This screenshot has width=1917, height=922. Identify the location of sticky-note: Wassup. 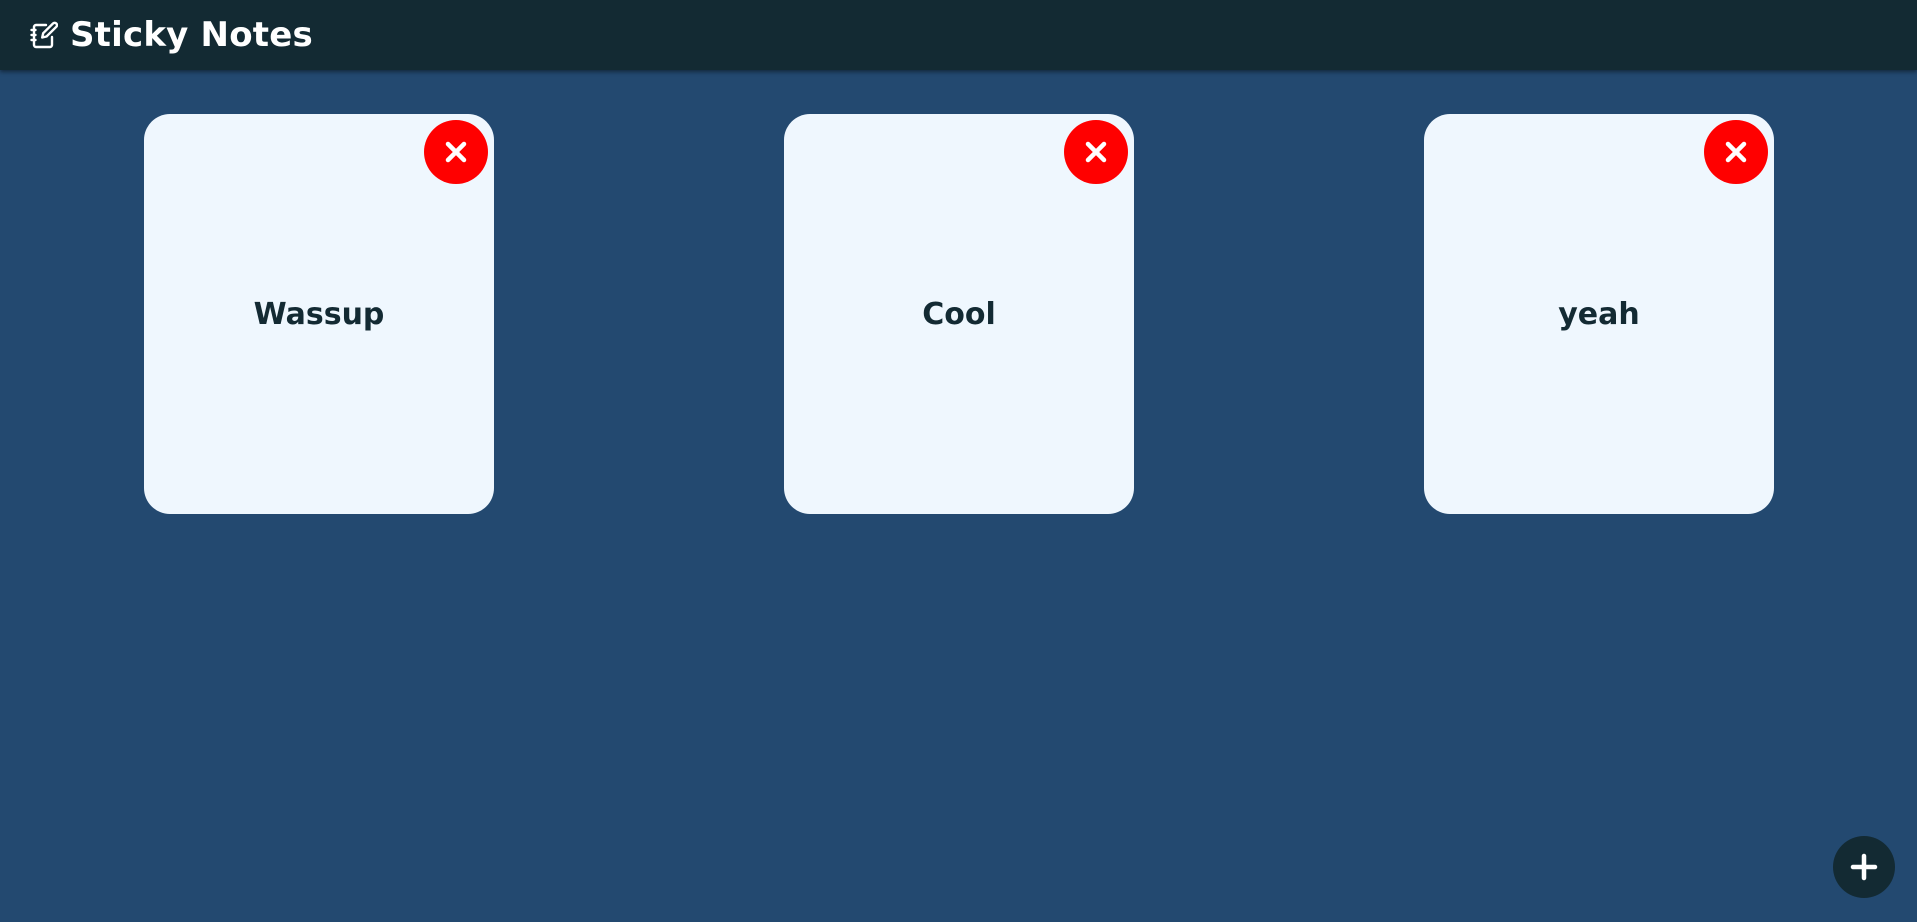
(319, 314).